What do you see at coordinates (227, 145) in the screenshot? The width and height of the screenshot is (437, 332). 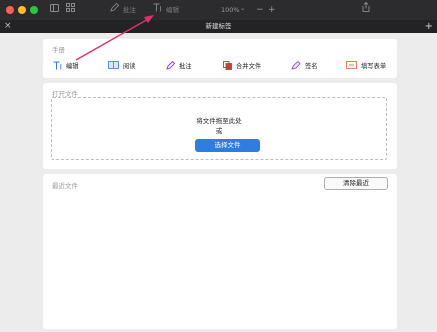 I see `choose-file-button: 选择文件` at bounding box center [227, 145].